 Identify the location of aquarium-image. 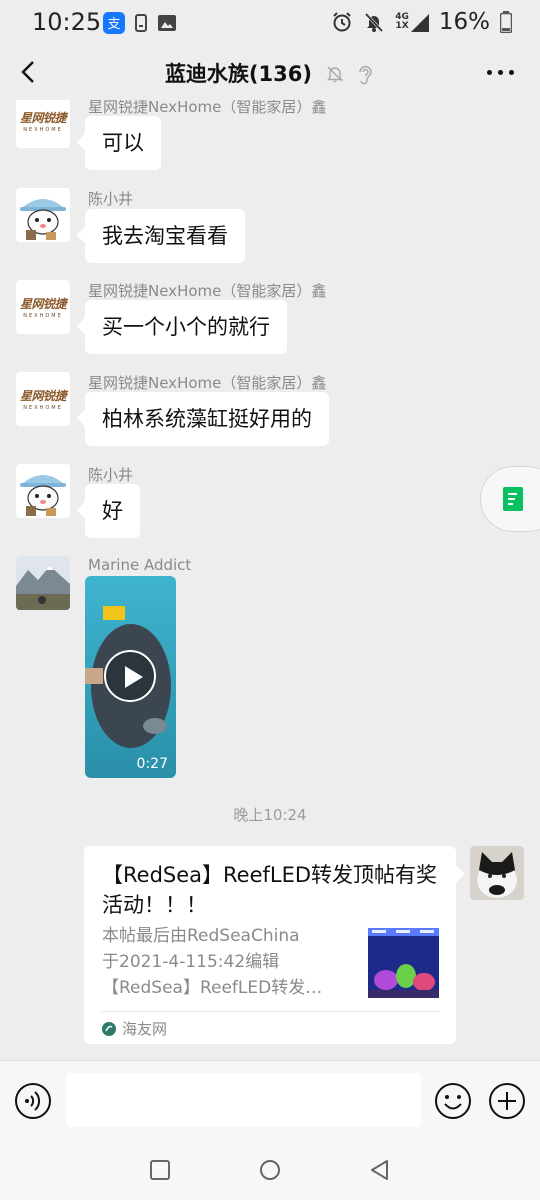
(403, 963).